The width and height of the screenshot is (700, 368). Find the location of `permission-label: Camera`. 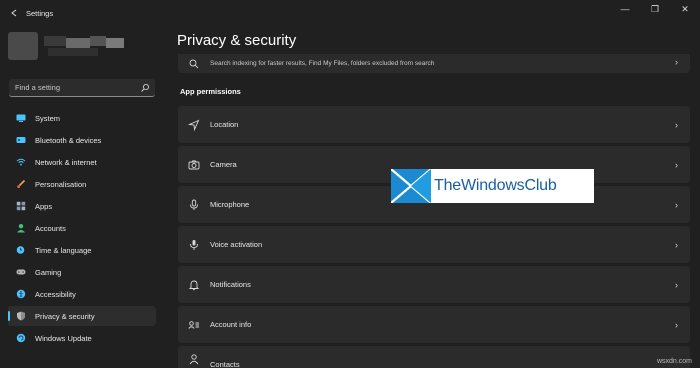

permission-label: Camera is located at coordinates (223, 164).